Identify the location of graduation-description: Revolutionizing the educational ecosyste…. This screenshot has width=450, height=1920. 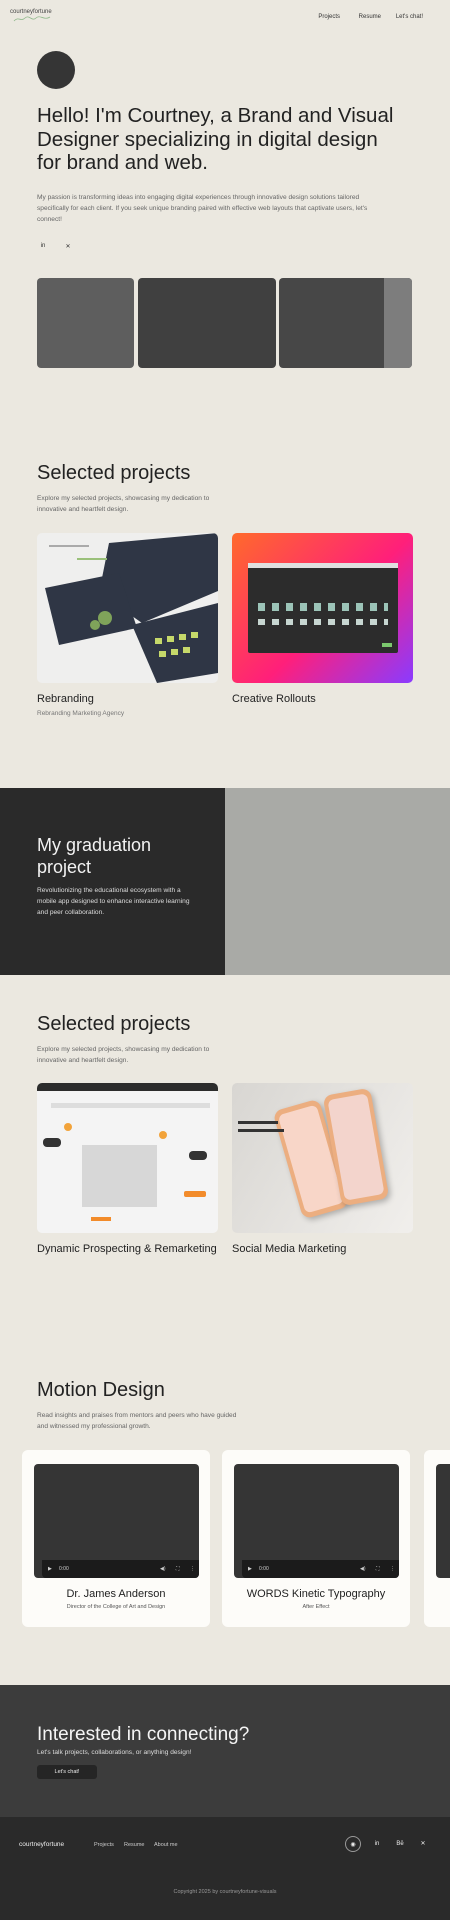
(113, 901).